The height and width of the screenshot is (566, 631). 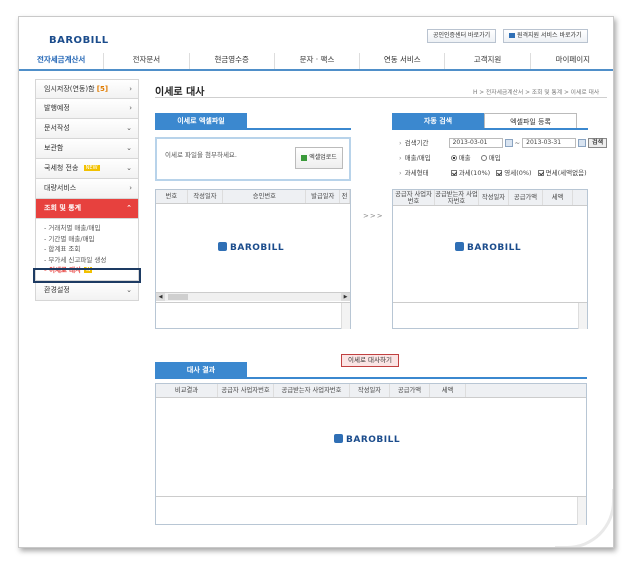 I want to click on checkbox-zero-rate: 영세(0%), so click(x=514, y=173).